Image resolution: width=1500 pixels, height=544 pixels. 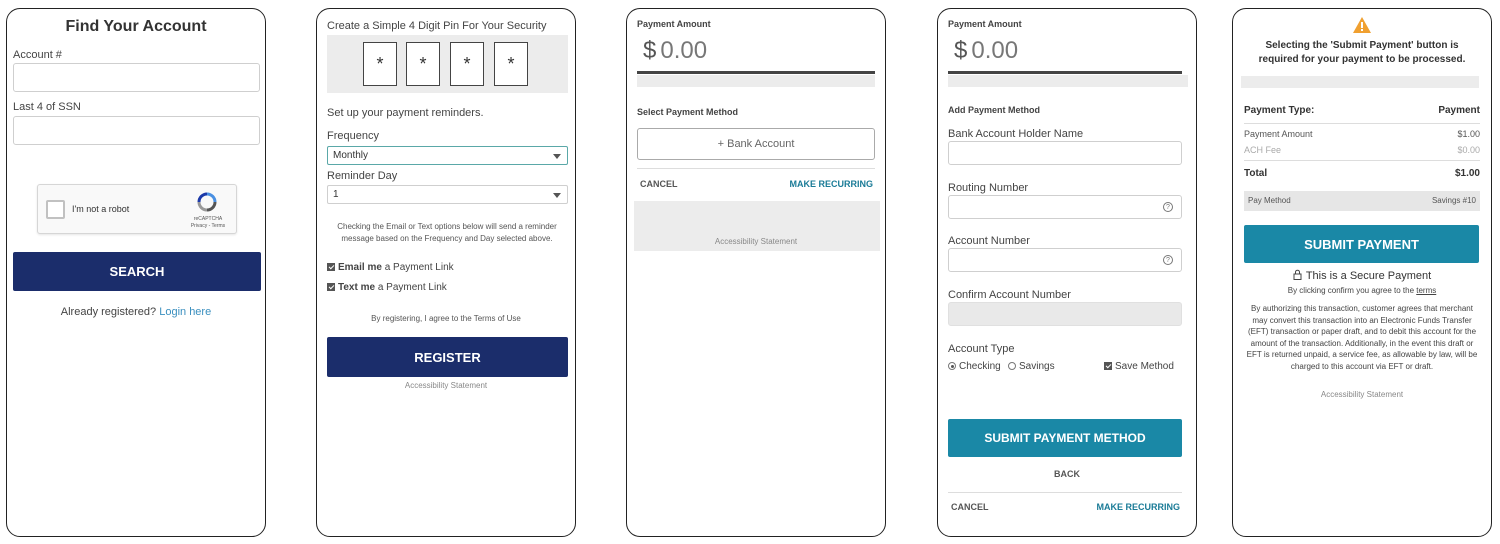 What do you see at coordinates (336, 194) in the screenshot?
I see `reminder-day-value: 1` at bounding box center [336, 194].